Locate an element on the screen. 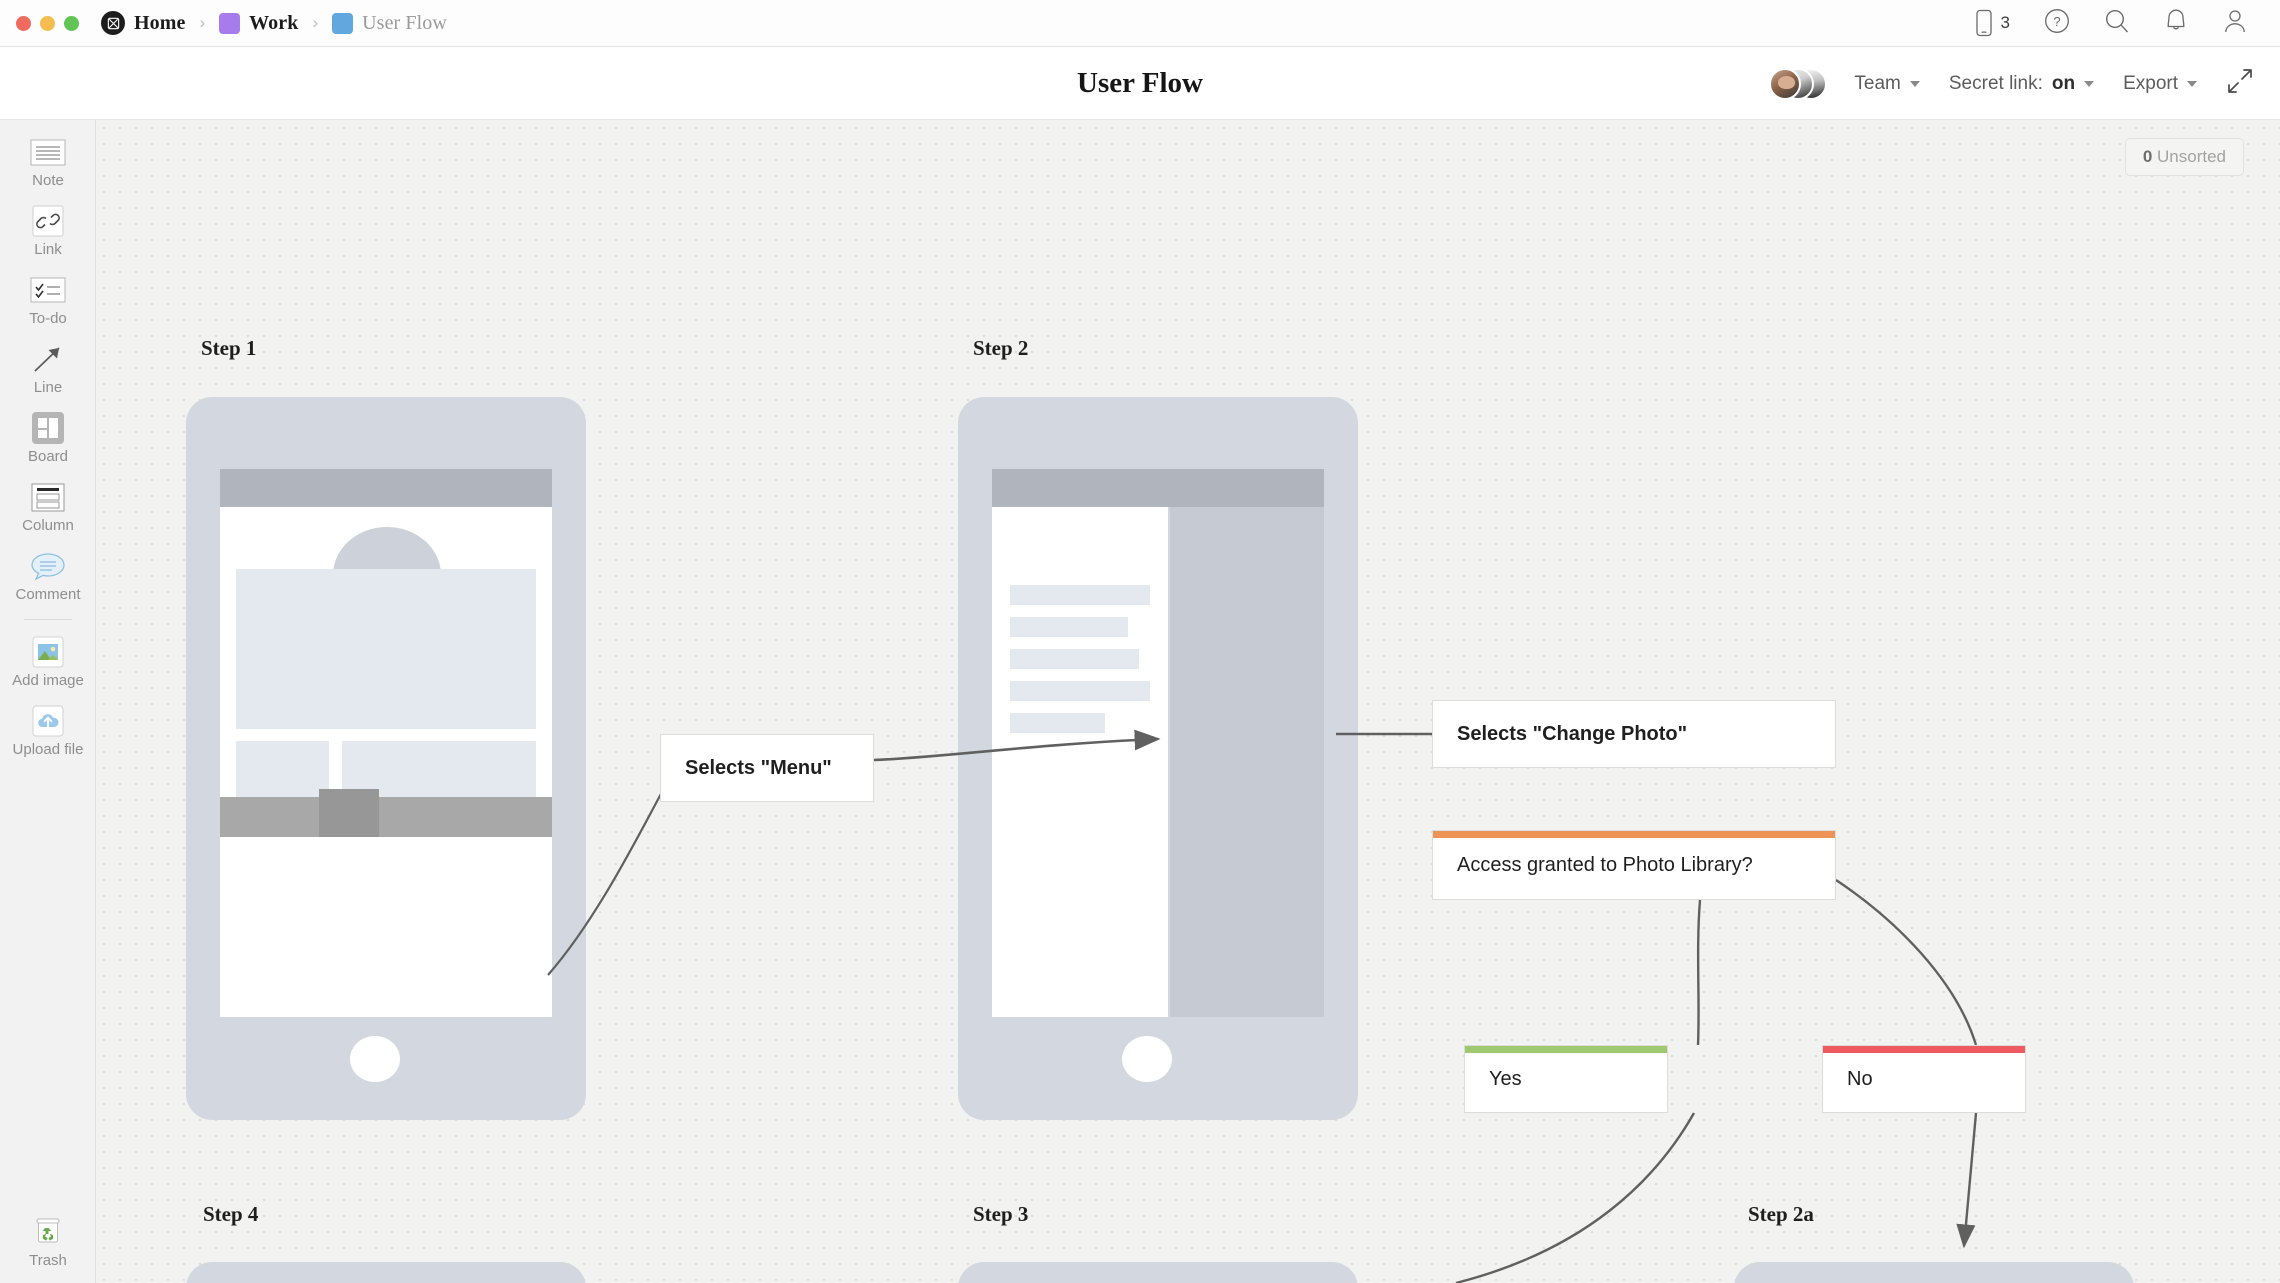 This screenshot has width=2280, height=1283. breadcrumb-label-work: Work is located at coordinates (274, 22).